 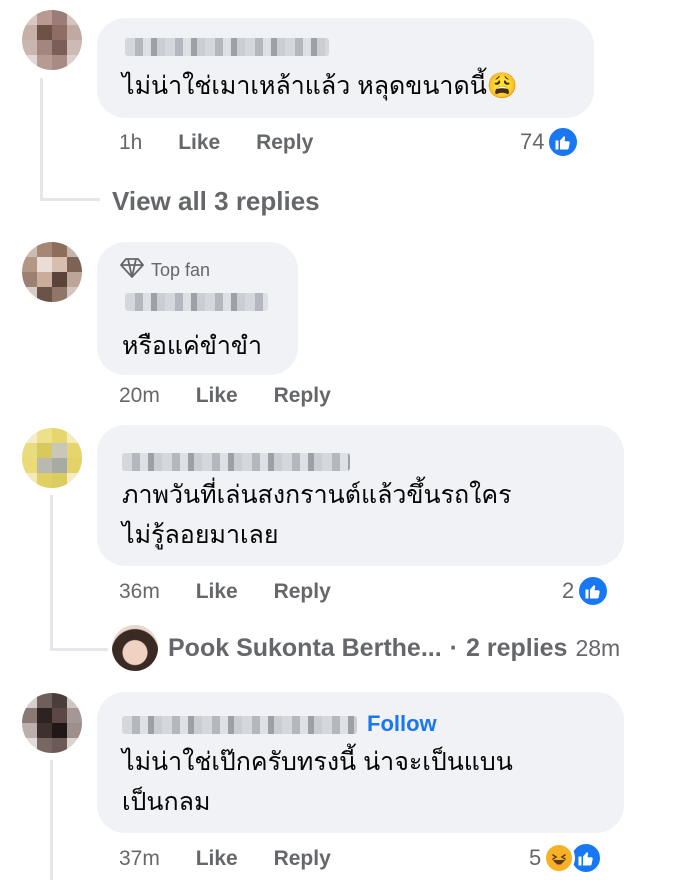 I want to click on comment-meta: 1h Like Reply, so click(x=216, y=143).